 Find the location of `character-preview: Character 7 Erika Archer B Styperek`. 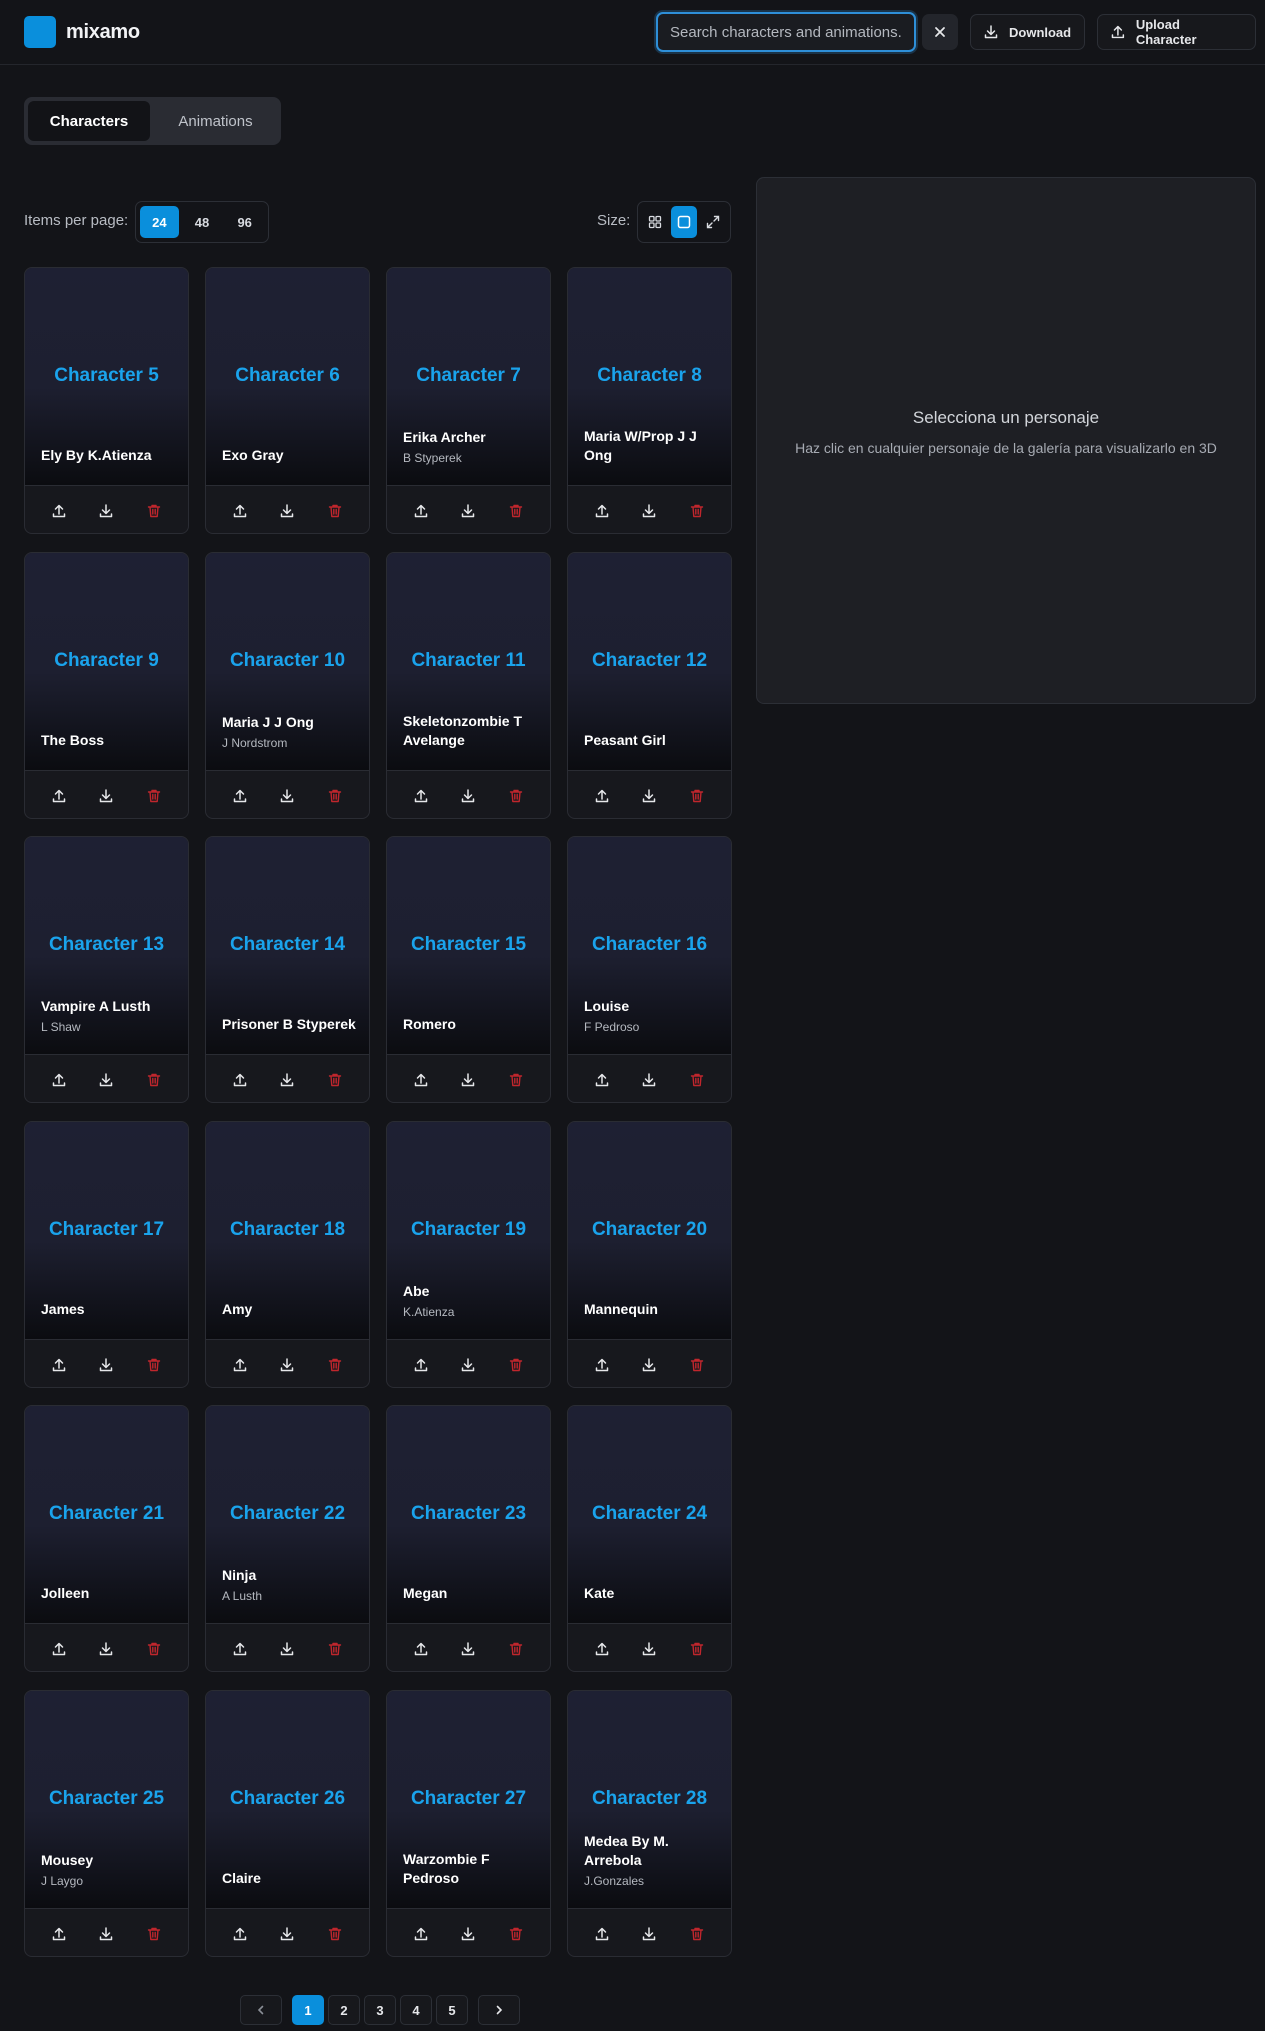

character-preview: Character 7 Erika Archer B Styperek is located at coordinates (468, 376).